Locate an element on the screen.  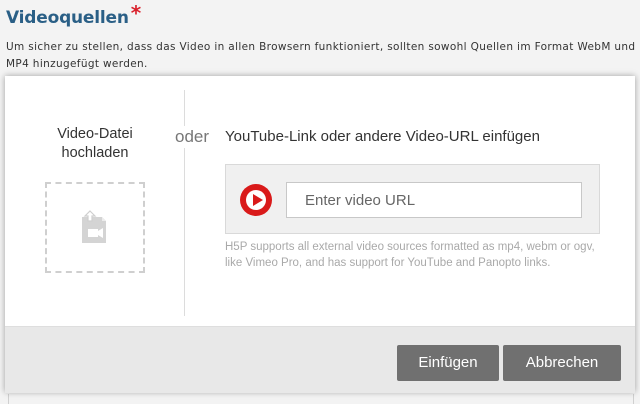
upload-dropzone is located at coordinates (95, 227).